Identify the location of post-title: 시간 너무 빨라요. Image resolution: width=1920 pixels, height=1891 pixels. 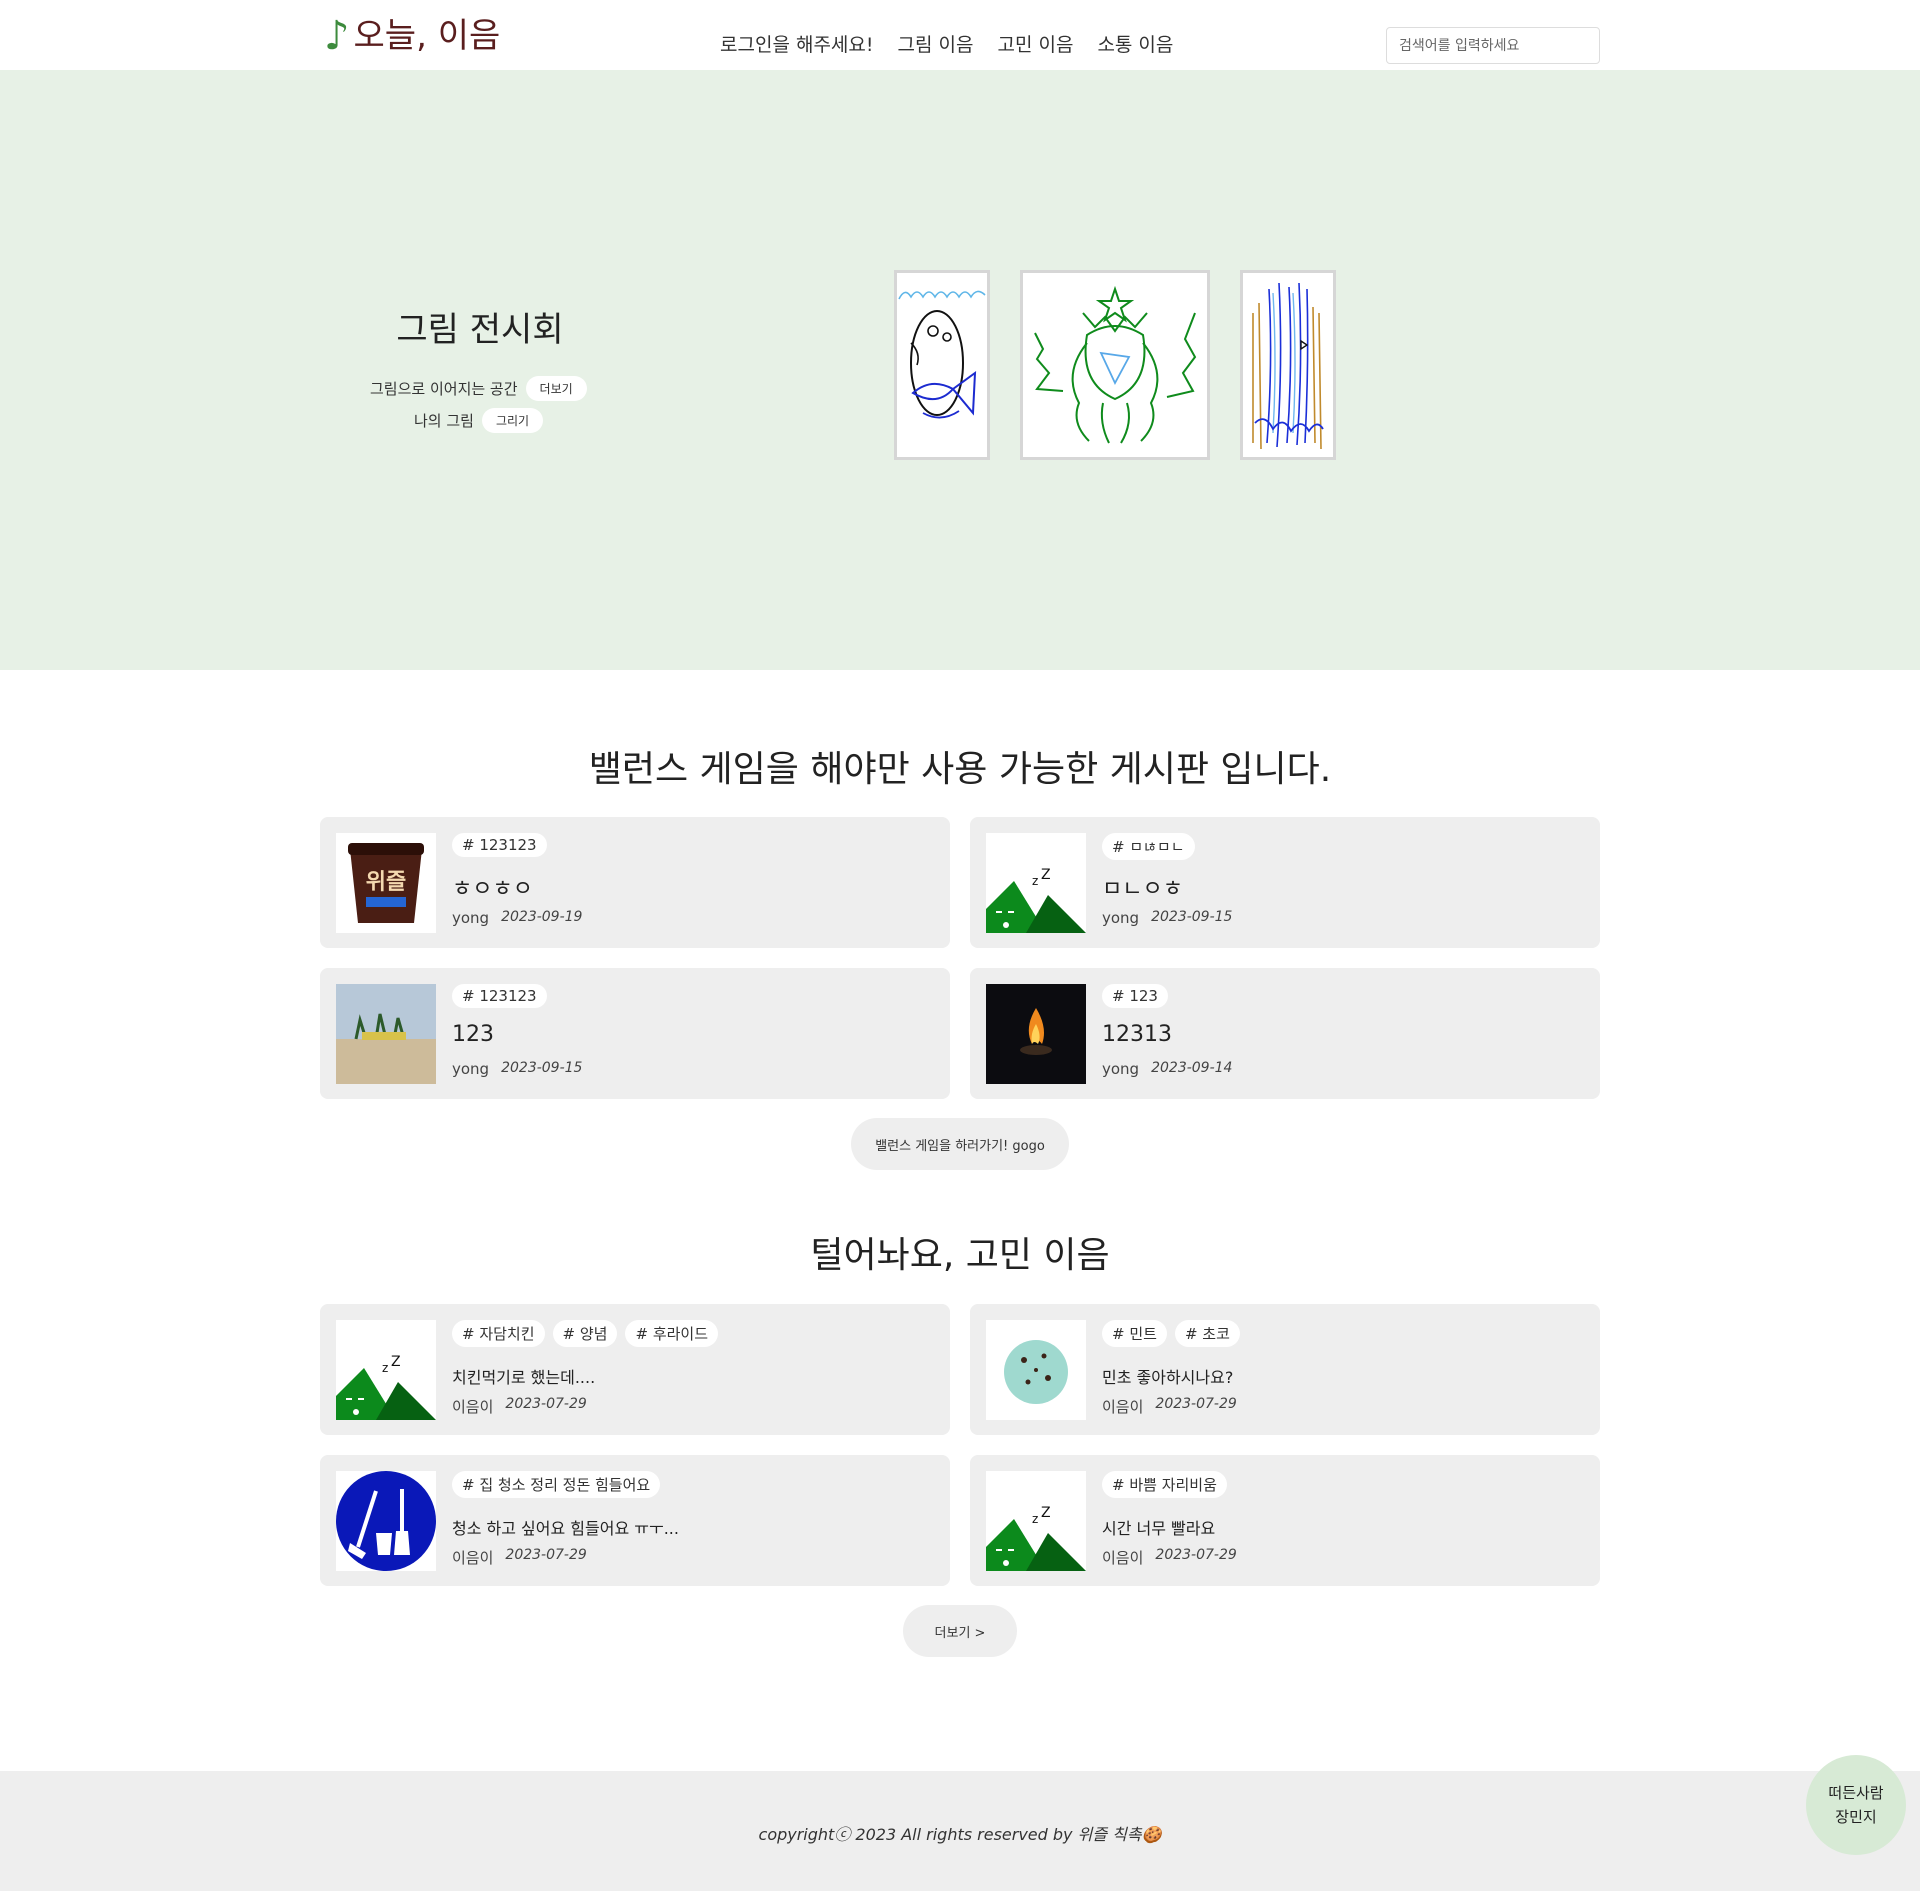
(1158, 1527).